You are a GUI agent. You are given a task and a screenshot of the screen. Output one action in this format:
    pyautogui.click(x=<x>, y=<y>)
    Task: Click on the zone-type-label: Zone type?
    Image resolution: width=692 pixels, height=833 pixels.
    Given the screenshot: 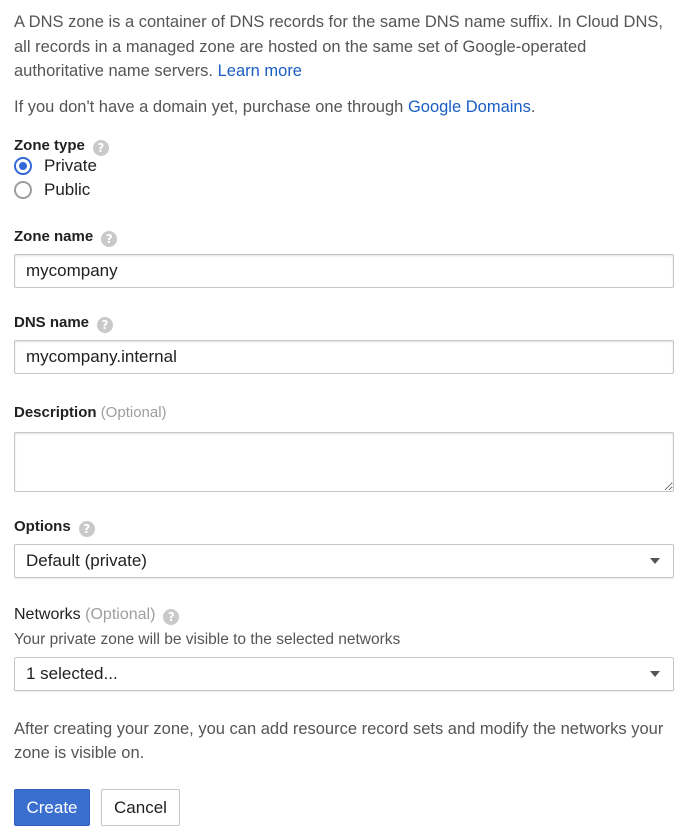 What is the action you would take?
    pyautogui.click(x=61, y=146)
    